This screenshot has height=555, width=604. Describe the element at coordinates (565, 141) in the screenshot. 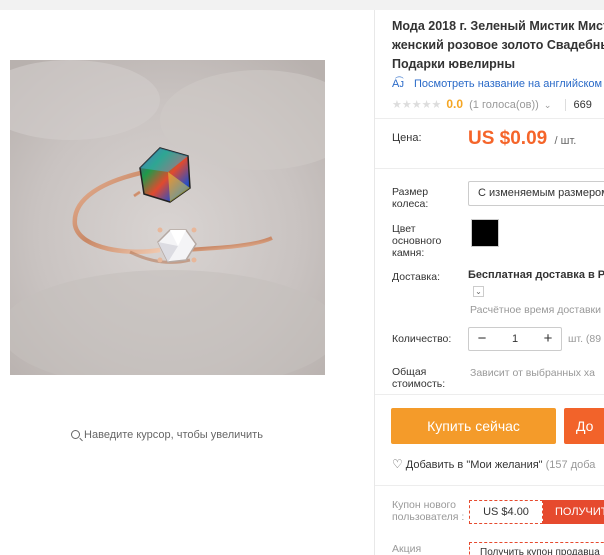

I see `price-unit: / шт.` at that location.